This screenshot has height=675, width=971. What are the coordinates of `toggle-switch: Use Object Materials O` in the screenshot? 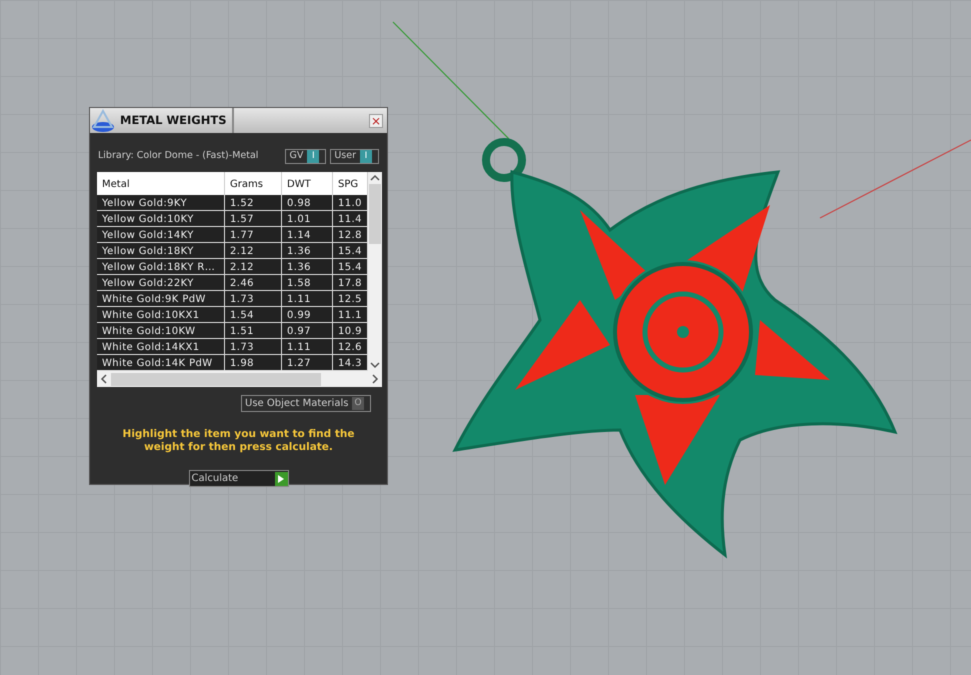 It's located at (306, 403).